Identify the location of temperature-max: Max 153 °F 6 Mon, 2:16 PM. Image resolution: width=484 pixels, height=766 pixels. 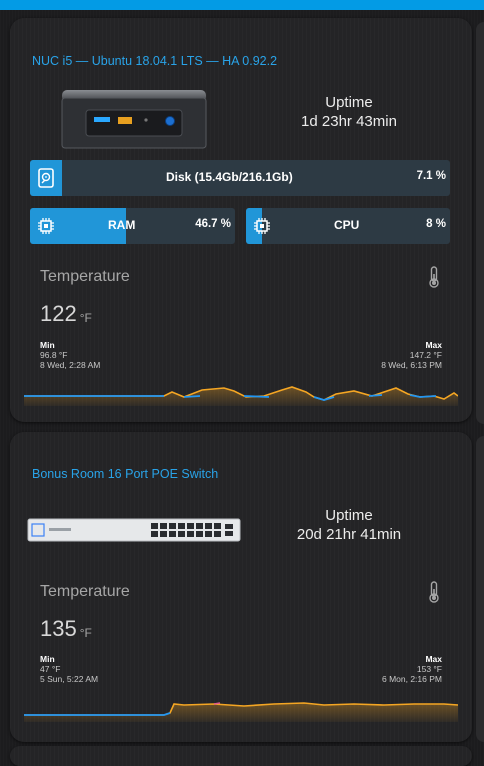
(412, 669).